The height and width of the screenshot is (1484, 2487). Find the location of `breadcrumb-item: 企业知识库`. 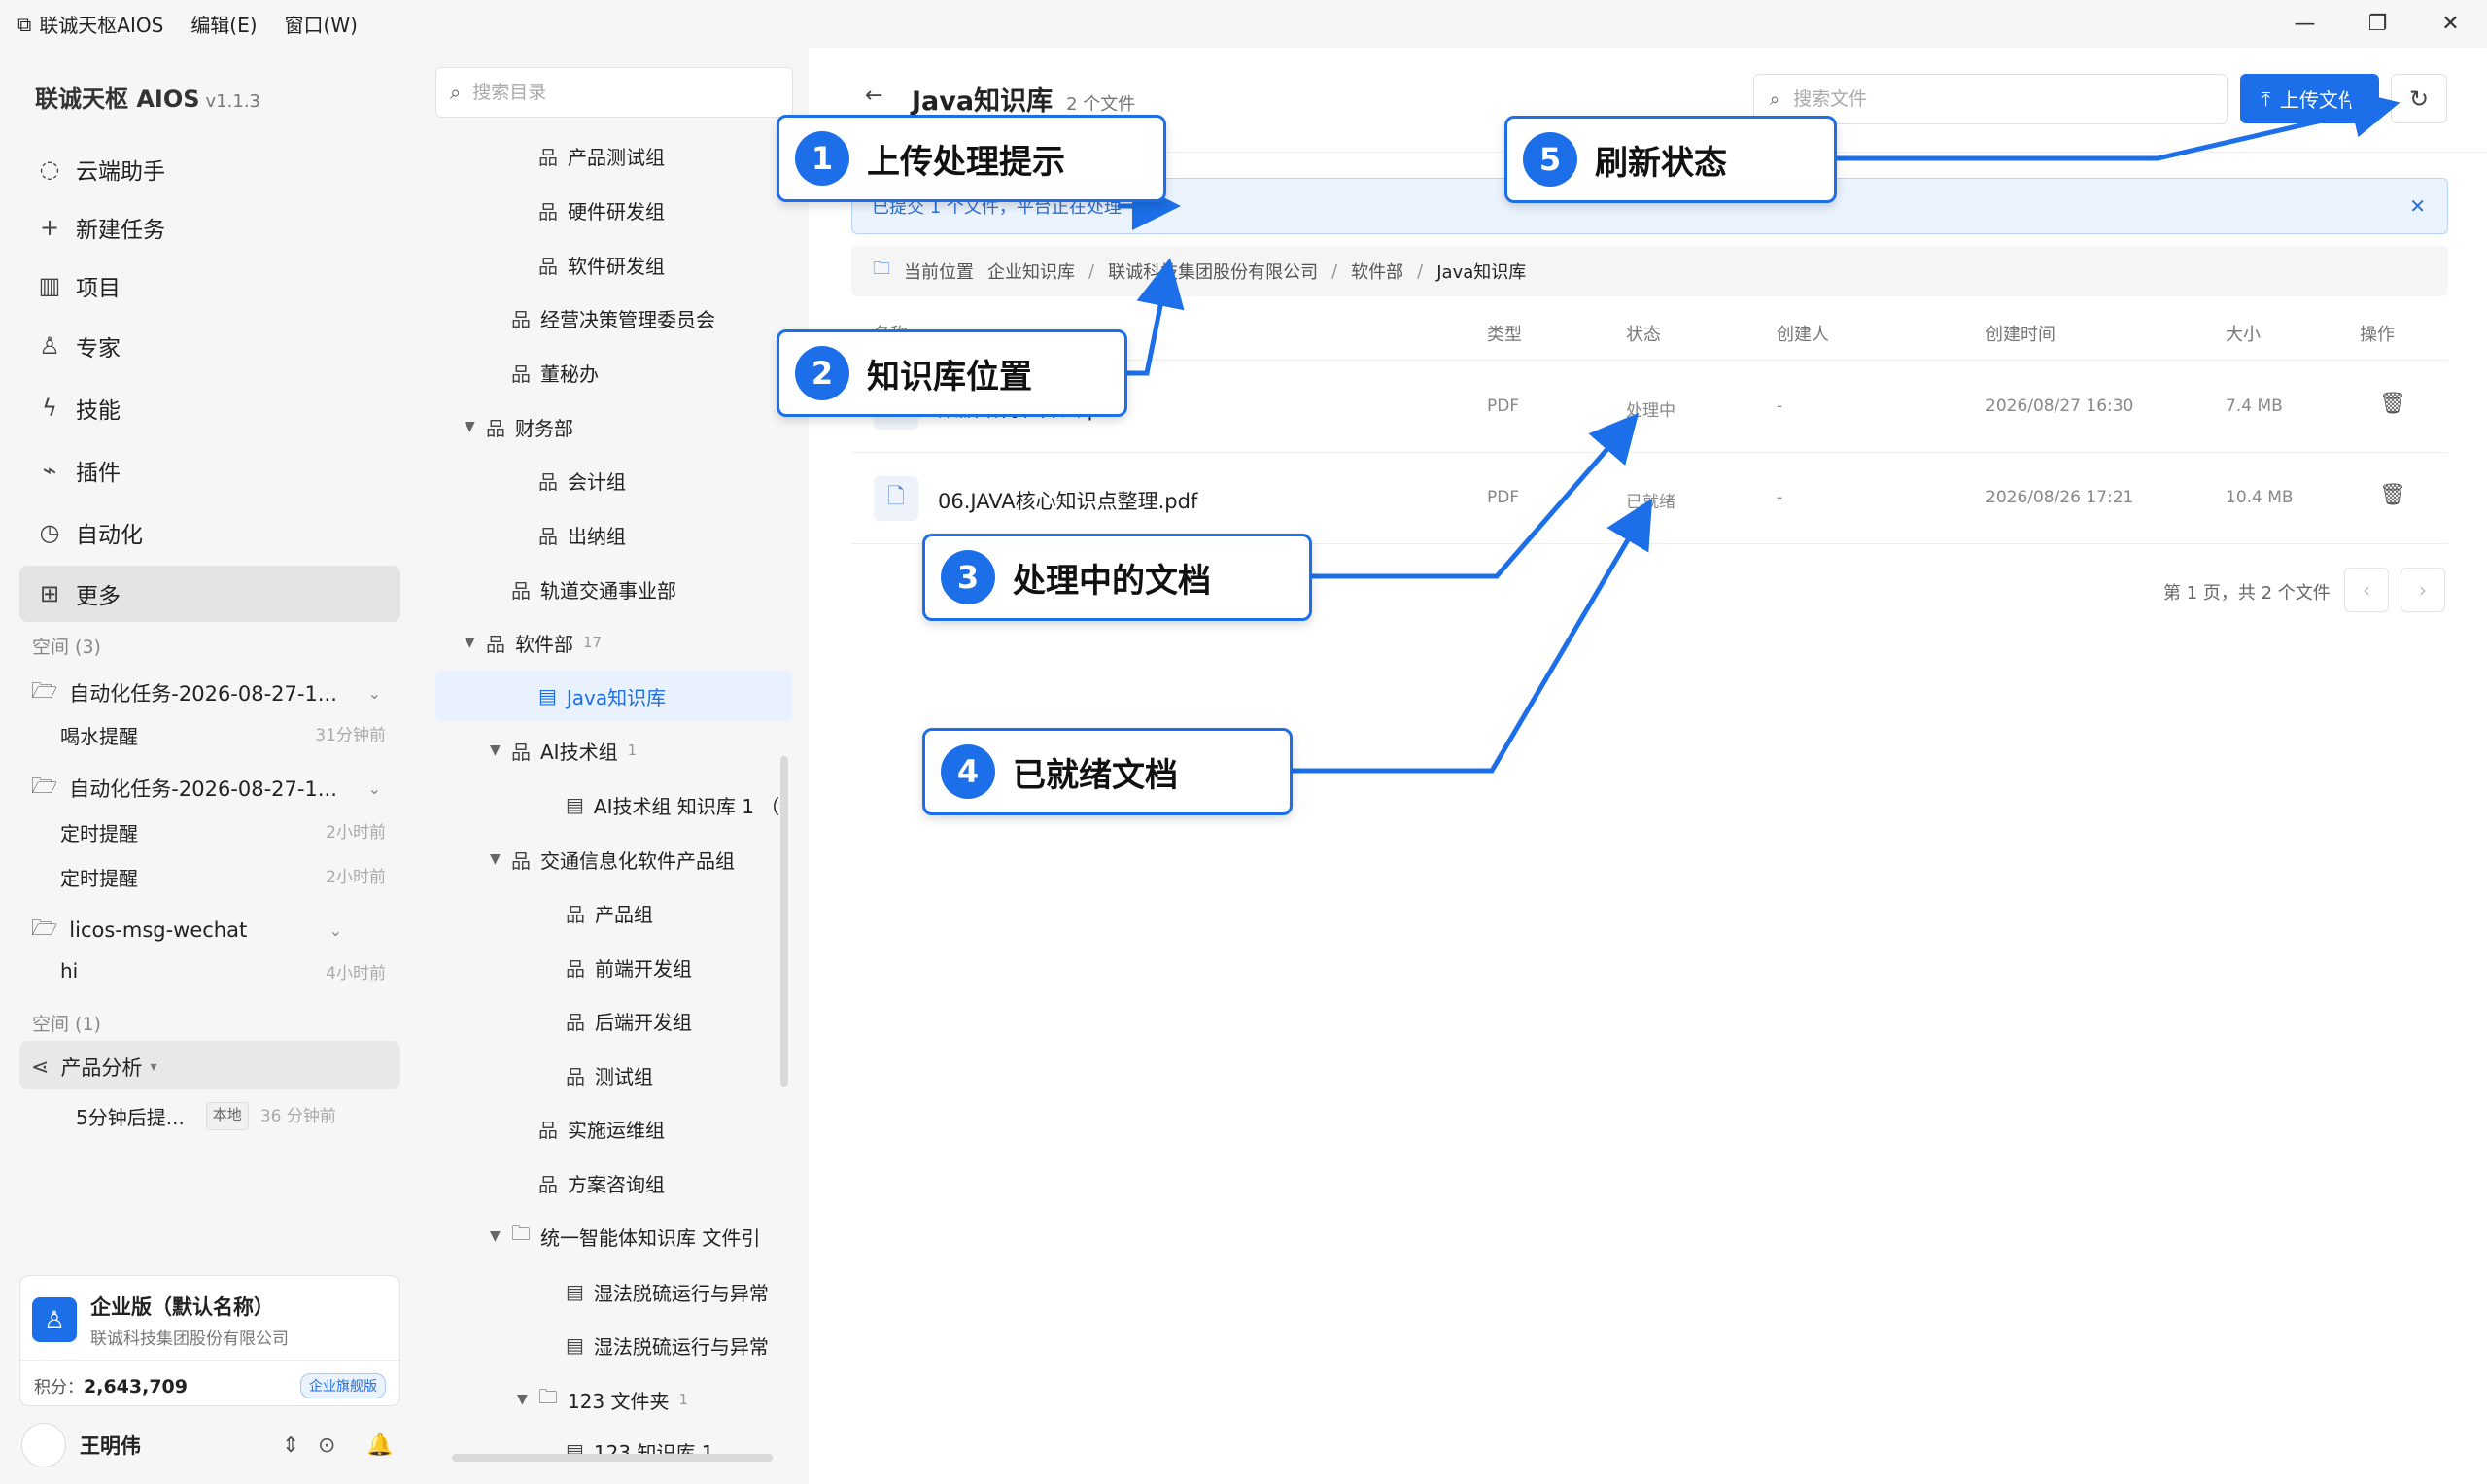

breadcrumb-item: 企业知识库 is located at coordinates (1031, 271).